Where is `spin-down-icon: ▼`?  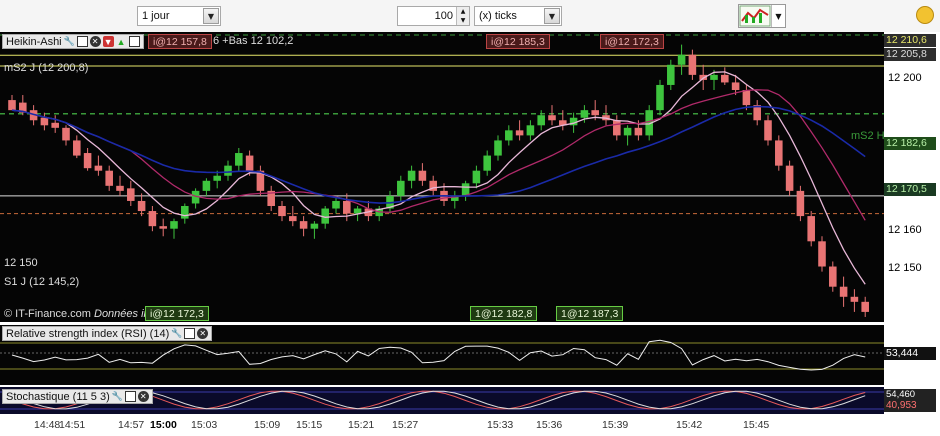 spin-down-icon: ▼ is located at coordinates (463, 20).